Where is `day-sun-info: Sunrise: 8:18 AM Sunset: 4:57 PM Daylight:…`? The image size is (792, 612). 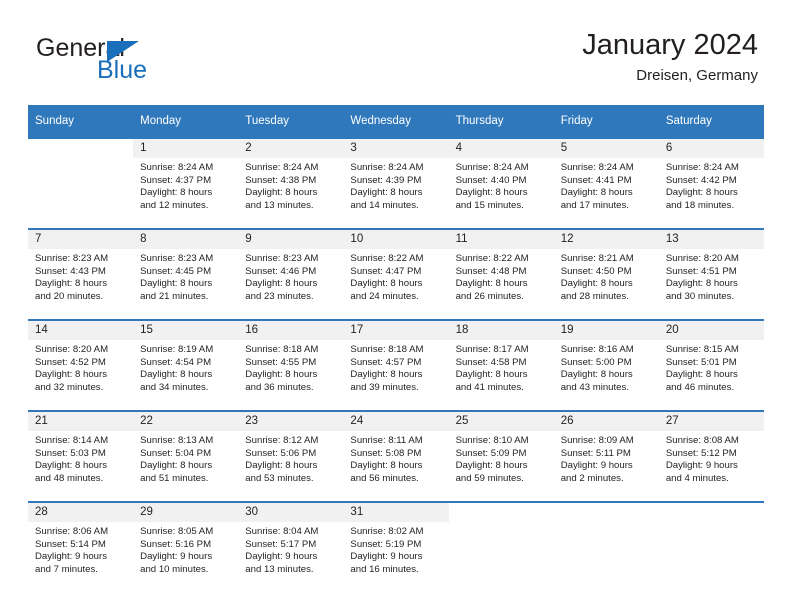 day-sun-info: Sunrise: 8:18 AM Sunset: 4:57 PM Daylight:… is located at coordinates (395, 367).